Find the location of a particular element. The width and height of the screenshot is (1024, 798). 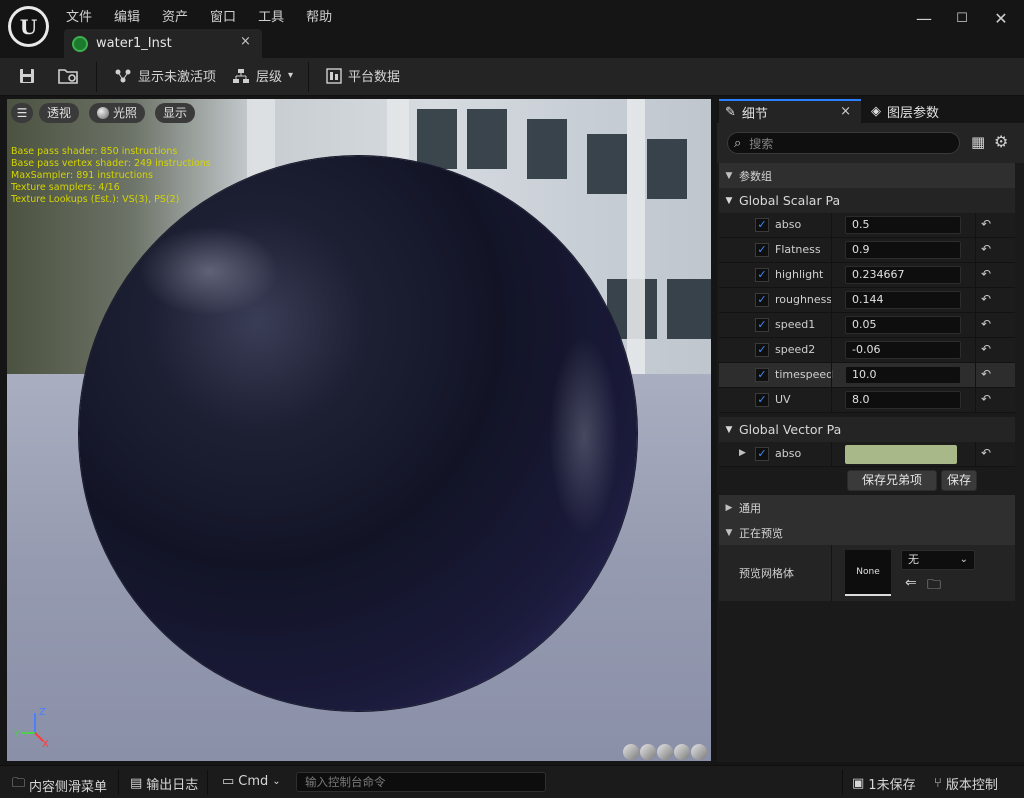

axis-y-label: Y is located at coordinates (17, 734).